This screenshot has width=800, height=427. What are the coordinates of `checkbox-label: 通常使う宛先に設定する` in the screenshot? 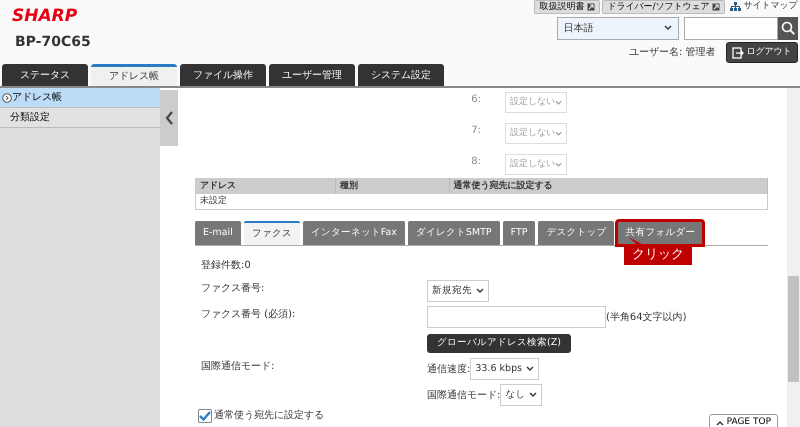 It's located at (269, 415).